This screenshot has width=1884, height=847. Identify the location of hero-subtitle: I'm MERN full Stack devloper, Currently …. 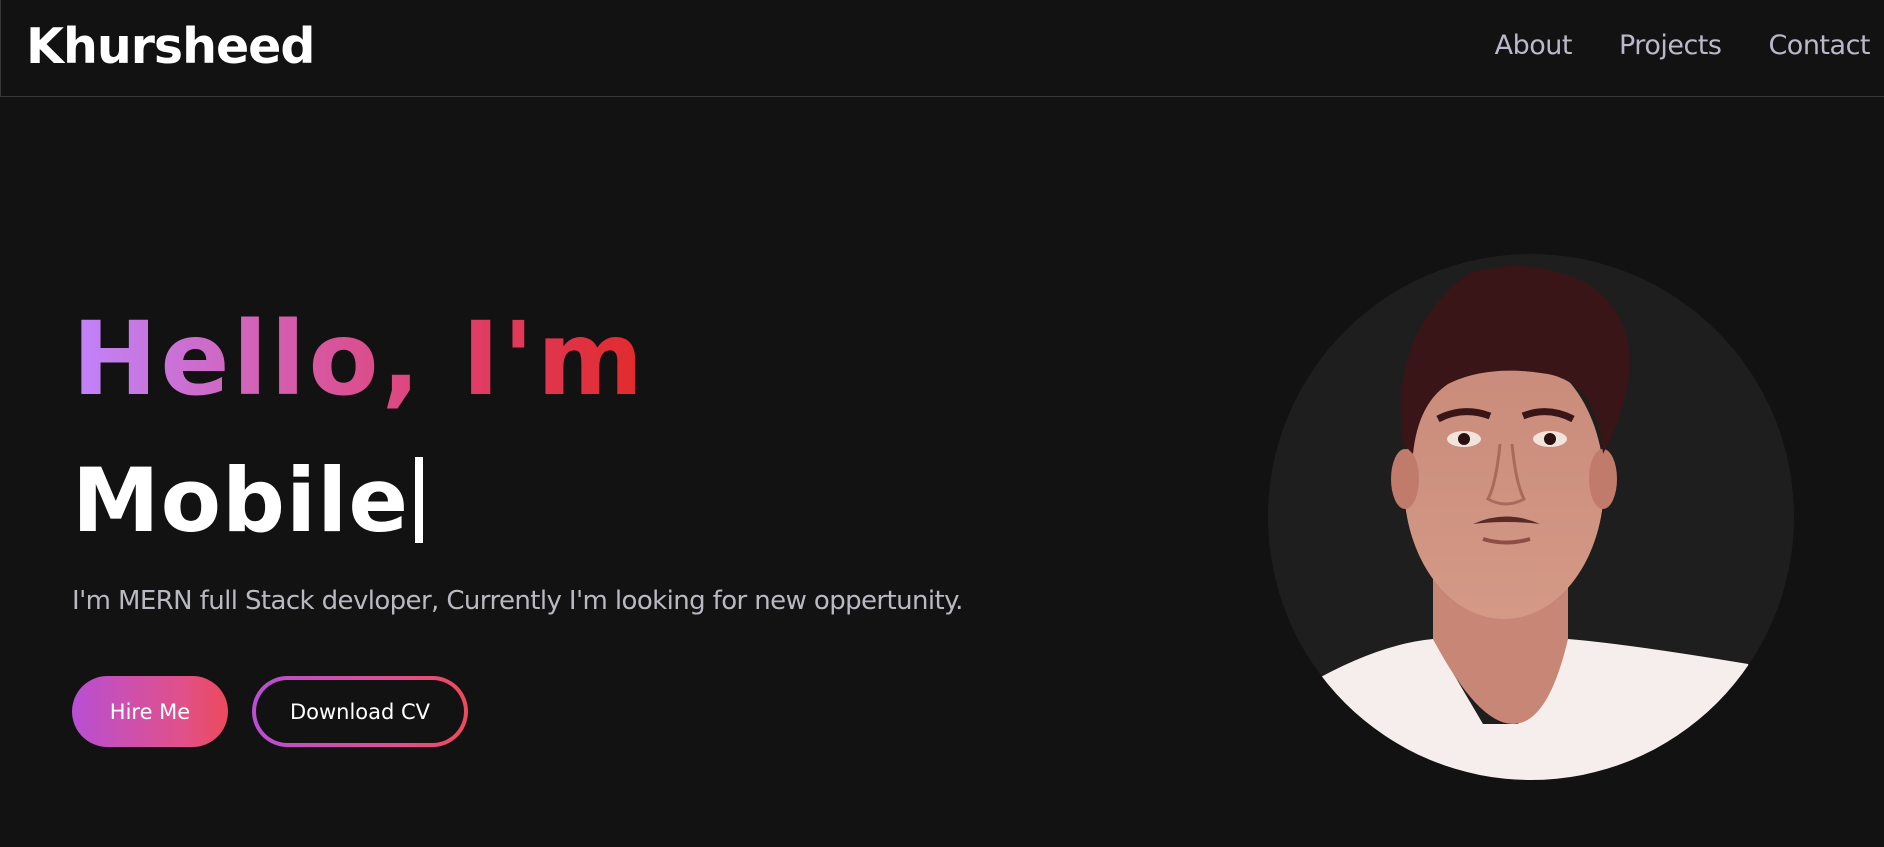
(517, 601).